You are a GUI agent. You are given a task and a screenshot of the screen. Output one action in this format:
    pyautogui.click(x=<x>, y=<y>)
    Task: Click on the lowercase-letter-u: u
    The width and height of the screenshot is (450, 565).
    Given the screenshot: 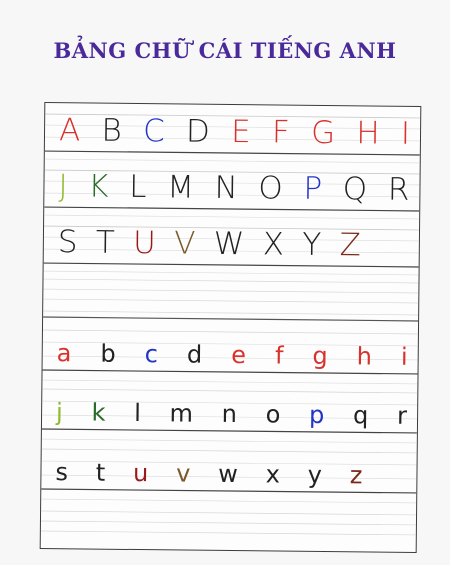 What is the action you would take?
    pyautogui.click(x=140, y=473)
    